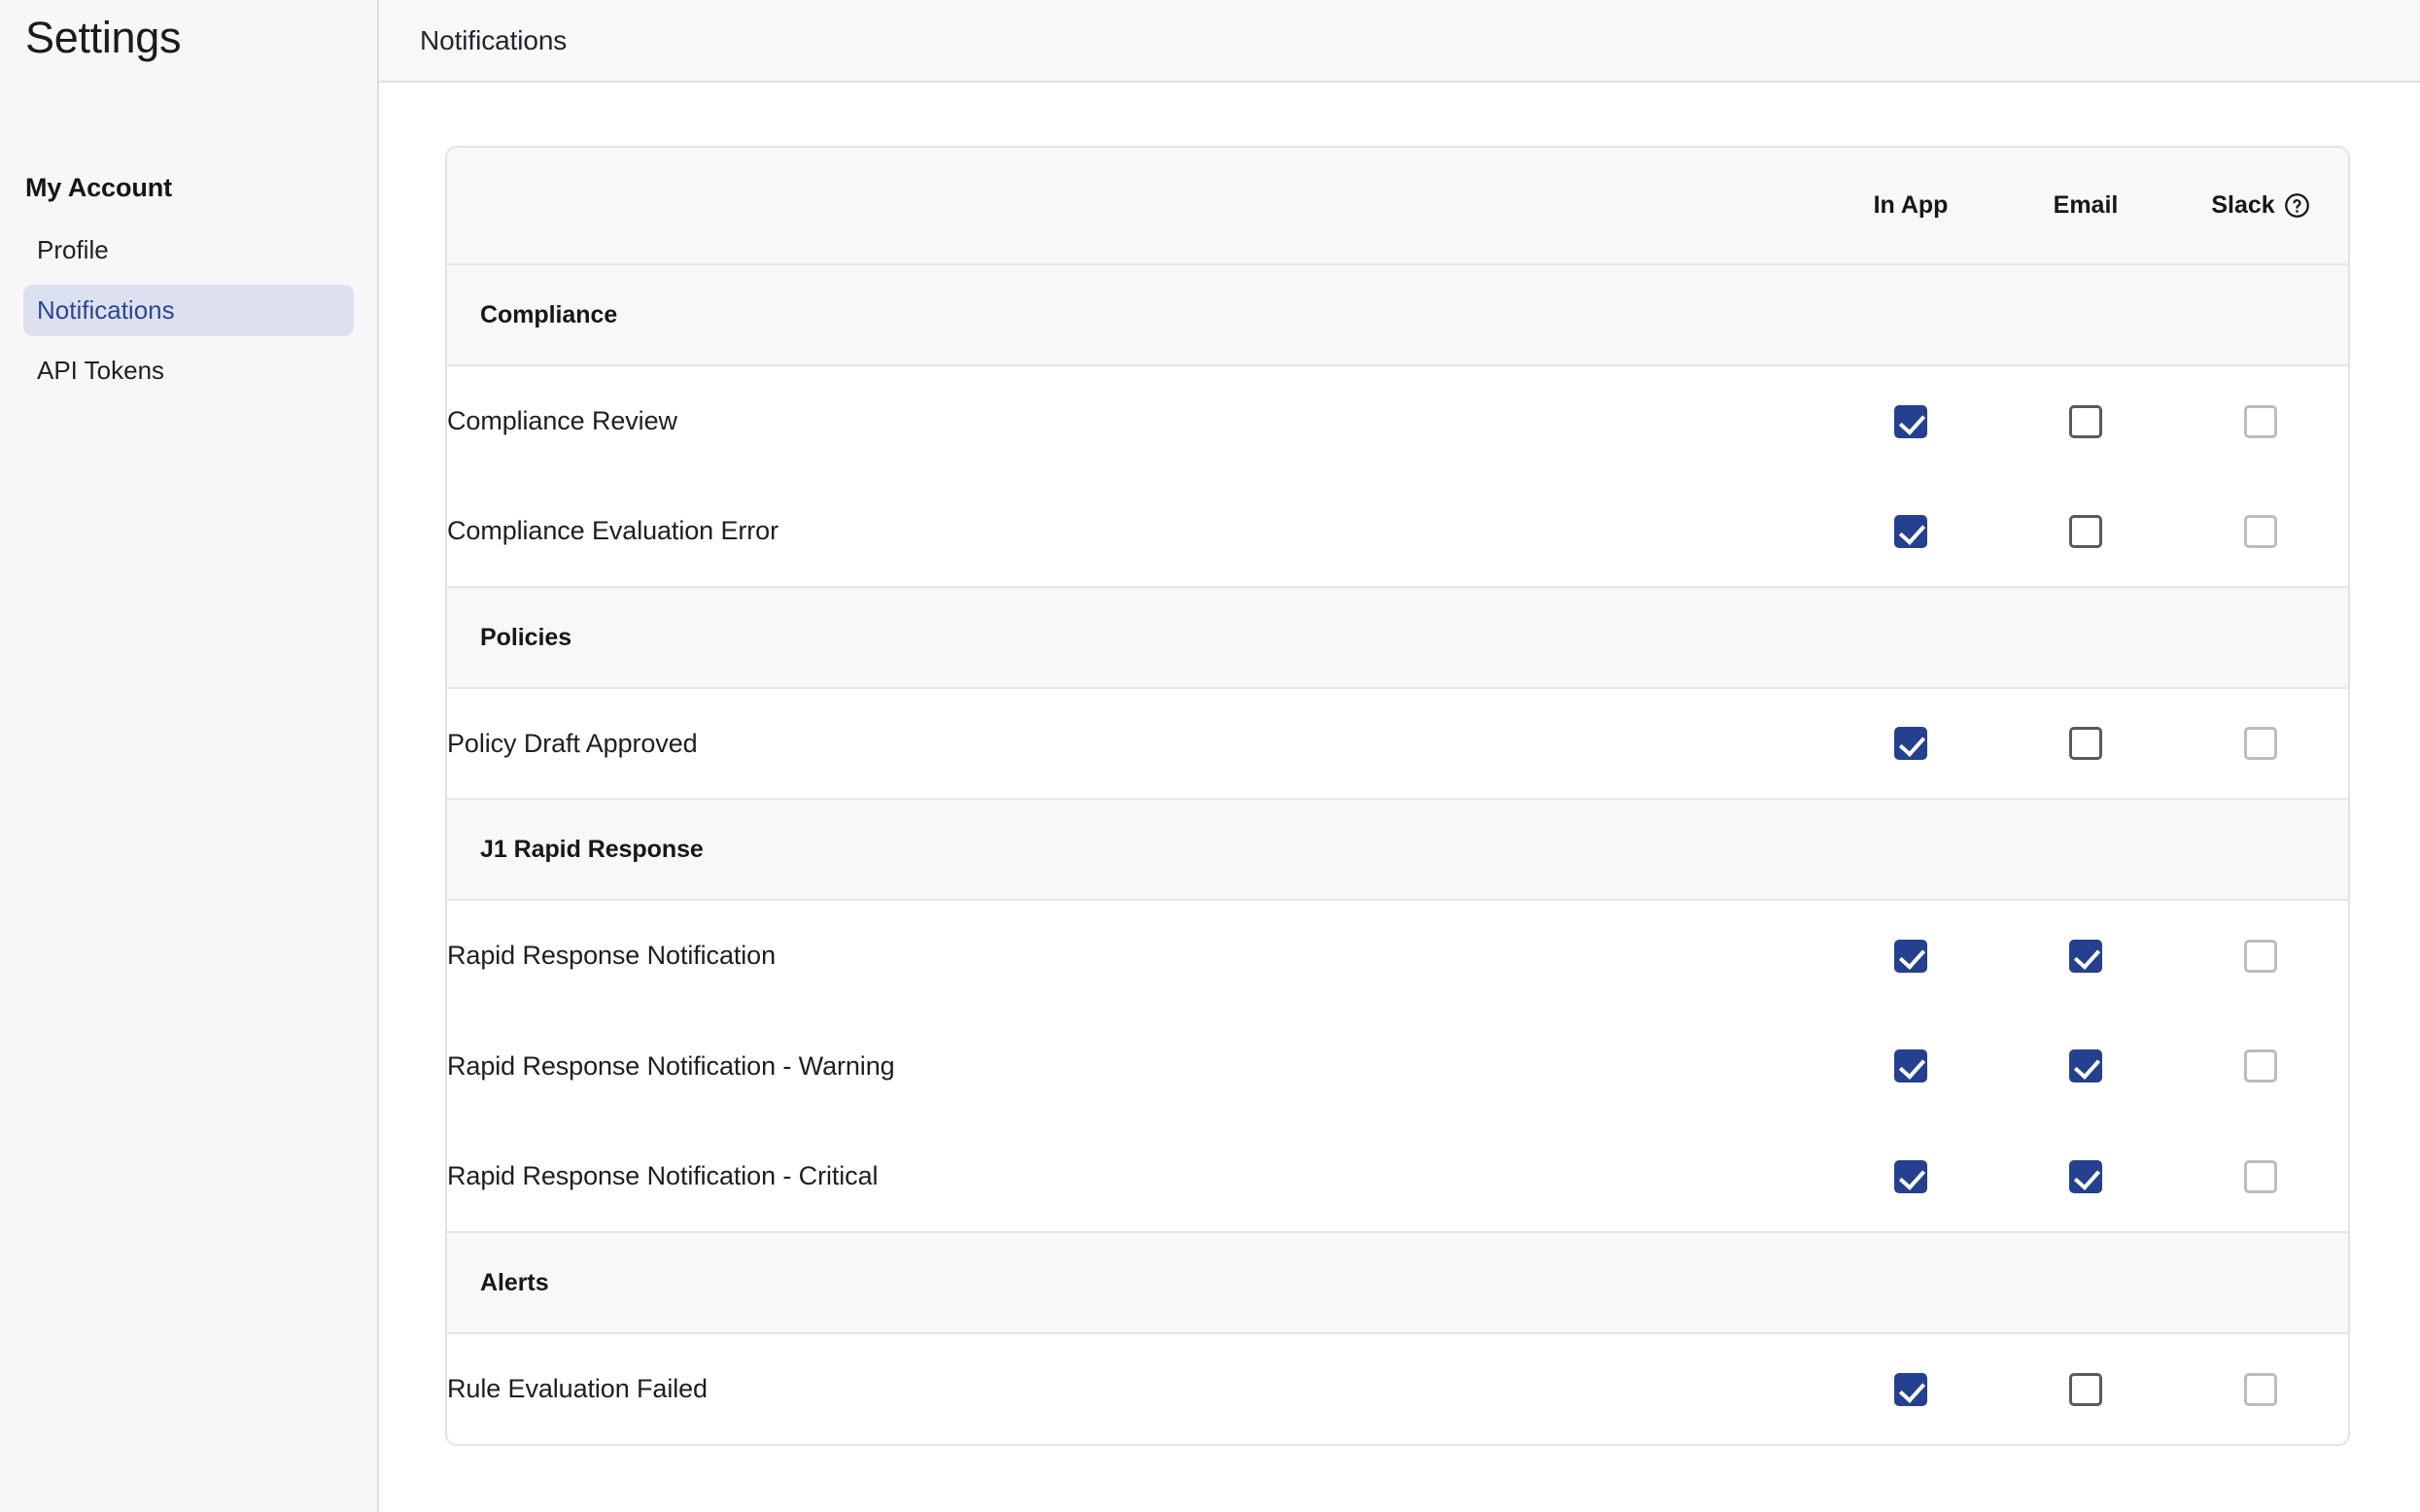  Describe the element at coordinates (1135, 1176) in the screenshot. I see `notification-label-rapid-response-notification-critical: Rapid Response Notification - Critical` at that location.